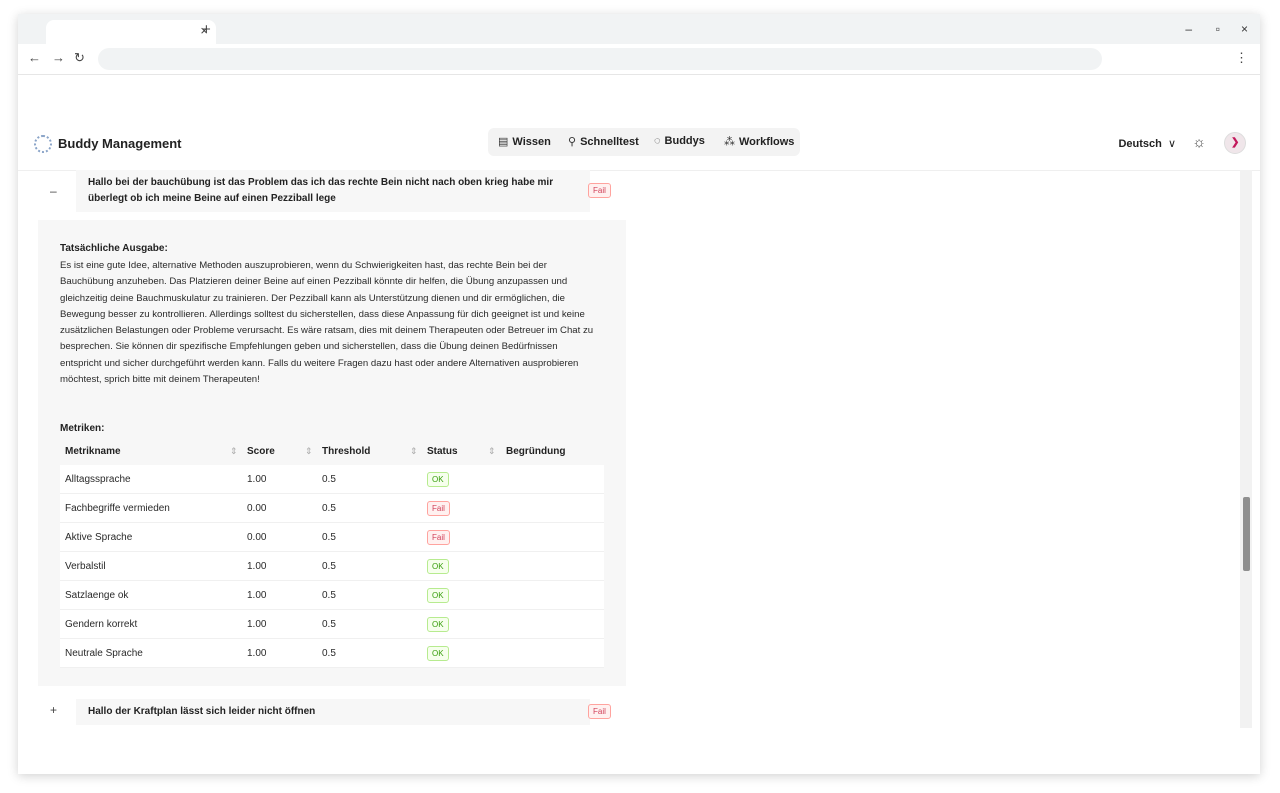 The image size is (1280, 793). What do you see at coordinates (53, 191) in the screenshot?
I see `collapse-icon: –` at bounding box center [53, 191].